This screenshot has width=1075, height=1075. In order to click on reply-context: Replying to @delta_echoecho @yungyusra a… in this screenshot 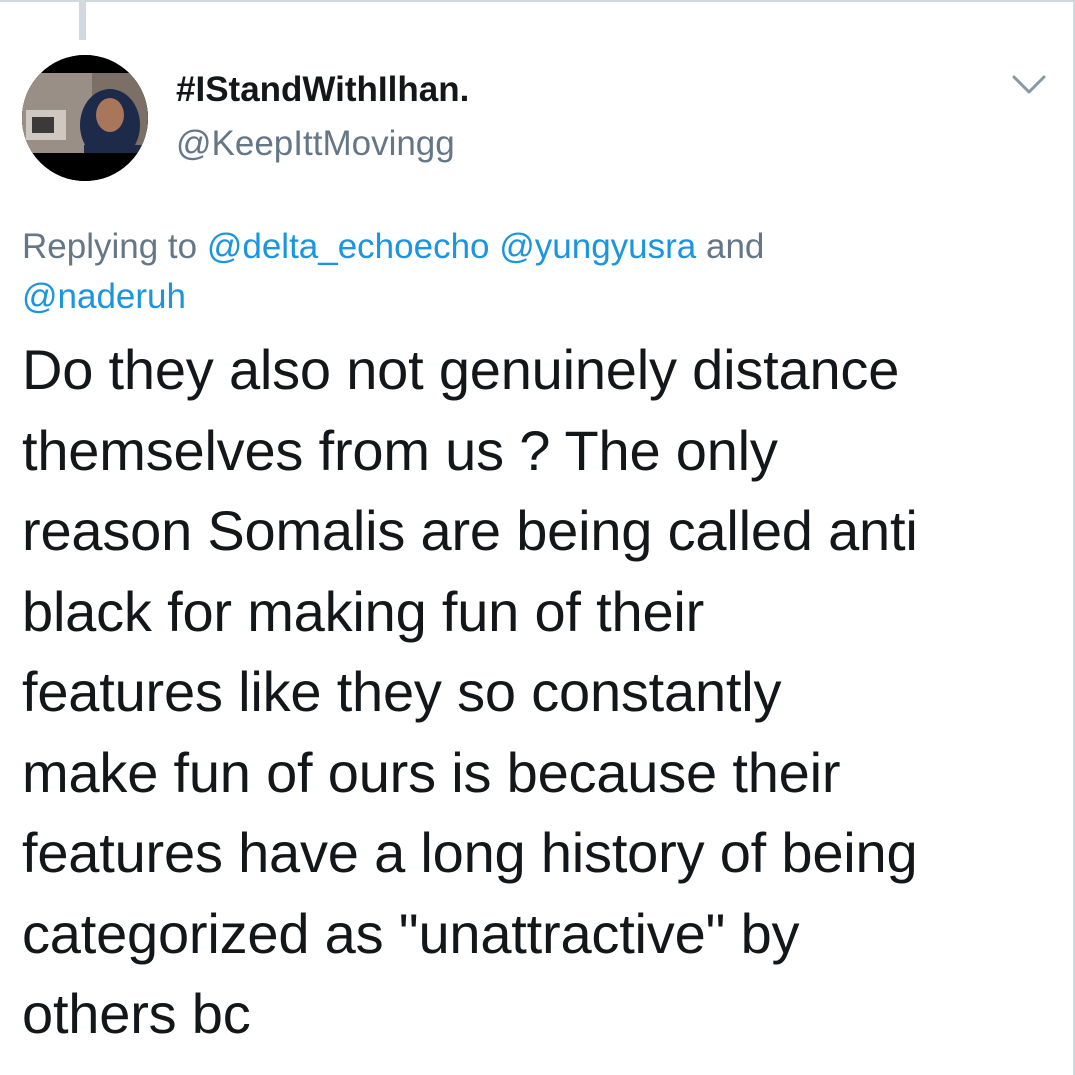, I will do `click(527, 272)`.